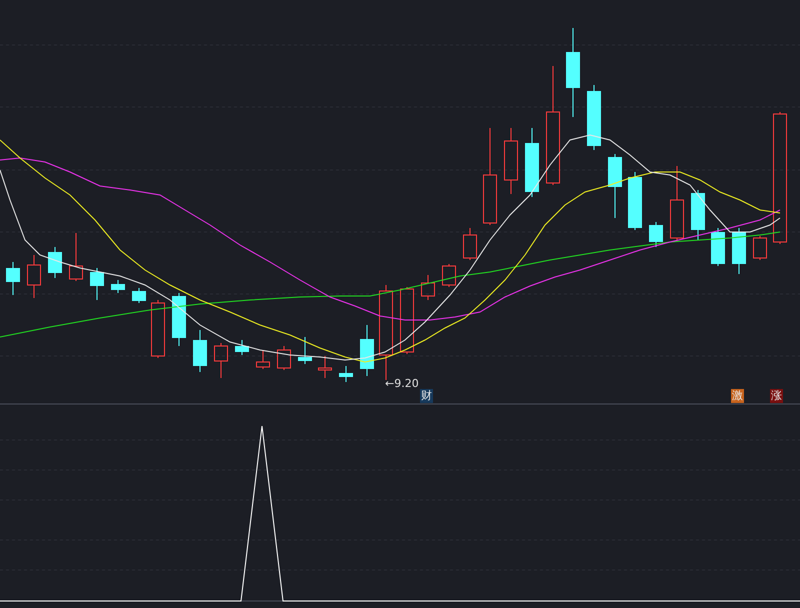 This screenshot has height=608, width=800. I want to click on signal-marker: 财, so click(426, 396).